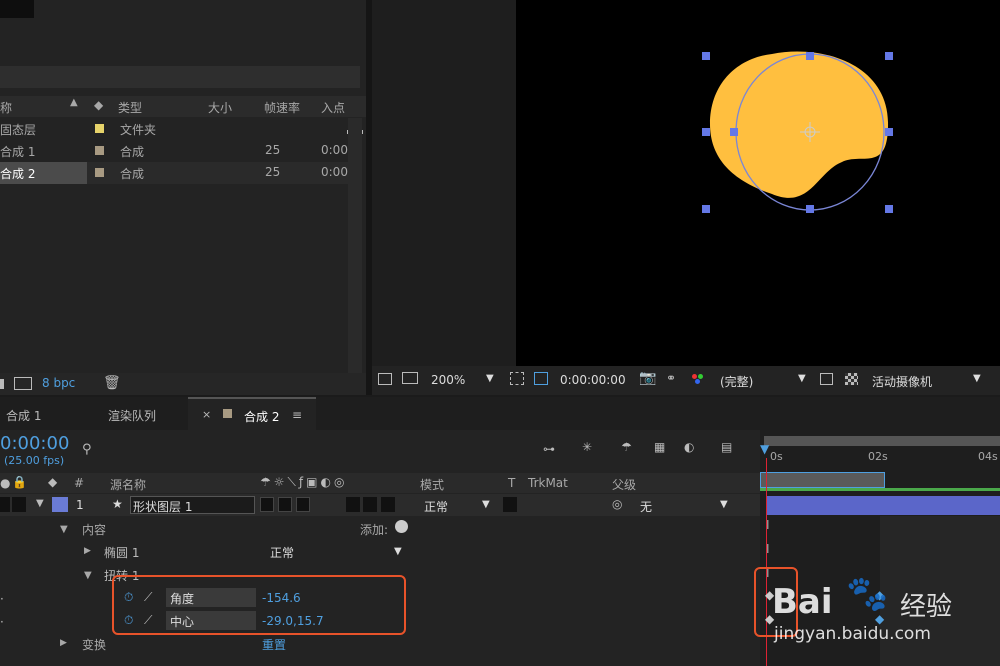 The image size is (1000, 666). Describe the element at coordinates (617, 504) in the screenshot. I see `pickwhip-icon: ◎` at that location.